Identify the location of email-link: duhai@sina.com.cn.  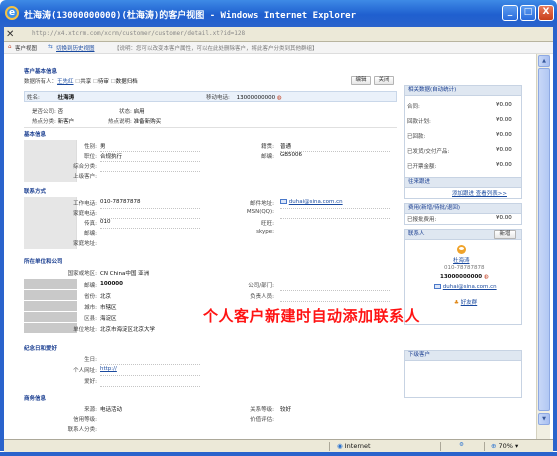
(316, 202).